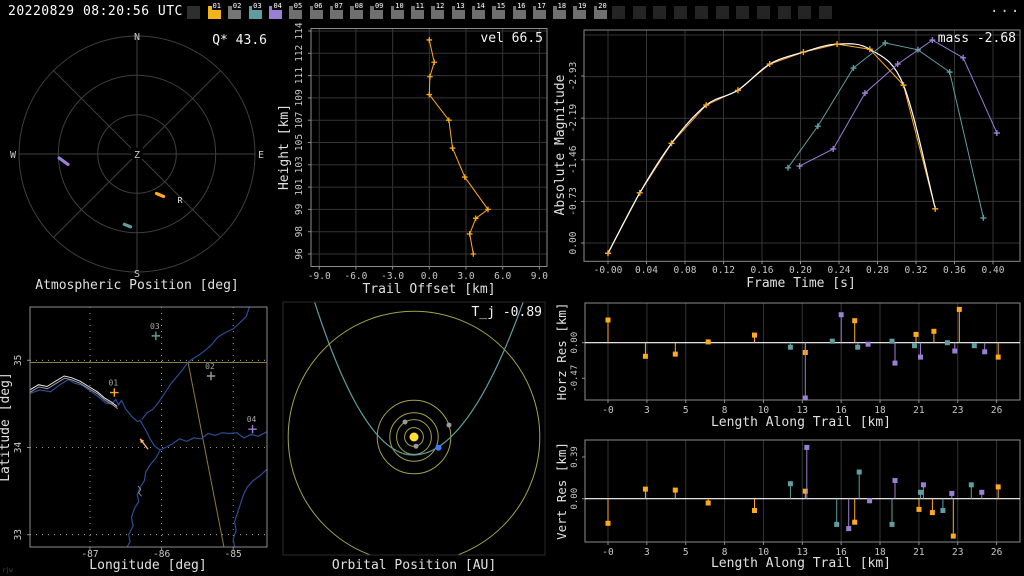  Describe the element at coordinates (299, 75) in the screenshot. I see `y-tick-label: 111` at that location.